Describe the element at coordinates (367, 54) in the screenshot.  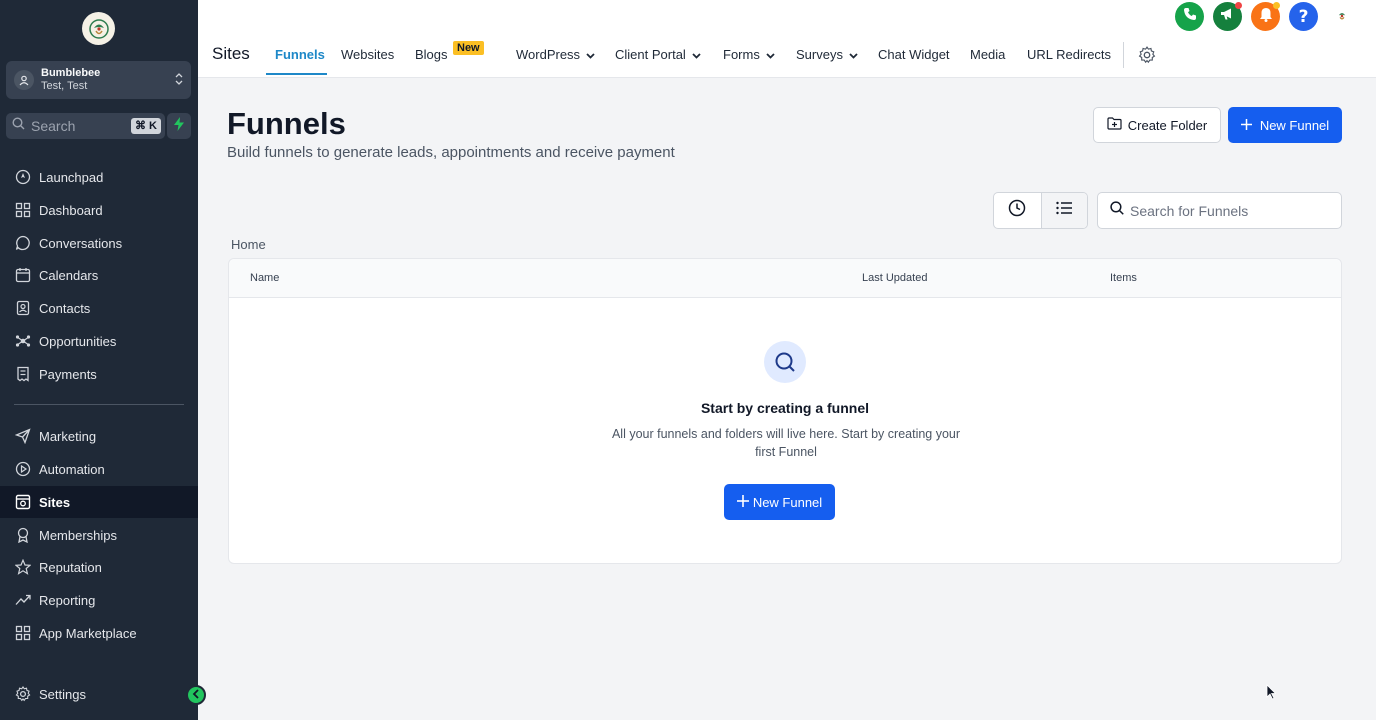
I see `tab-websites: Websites` at that location.